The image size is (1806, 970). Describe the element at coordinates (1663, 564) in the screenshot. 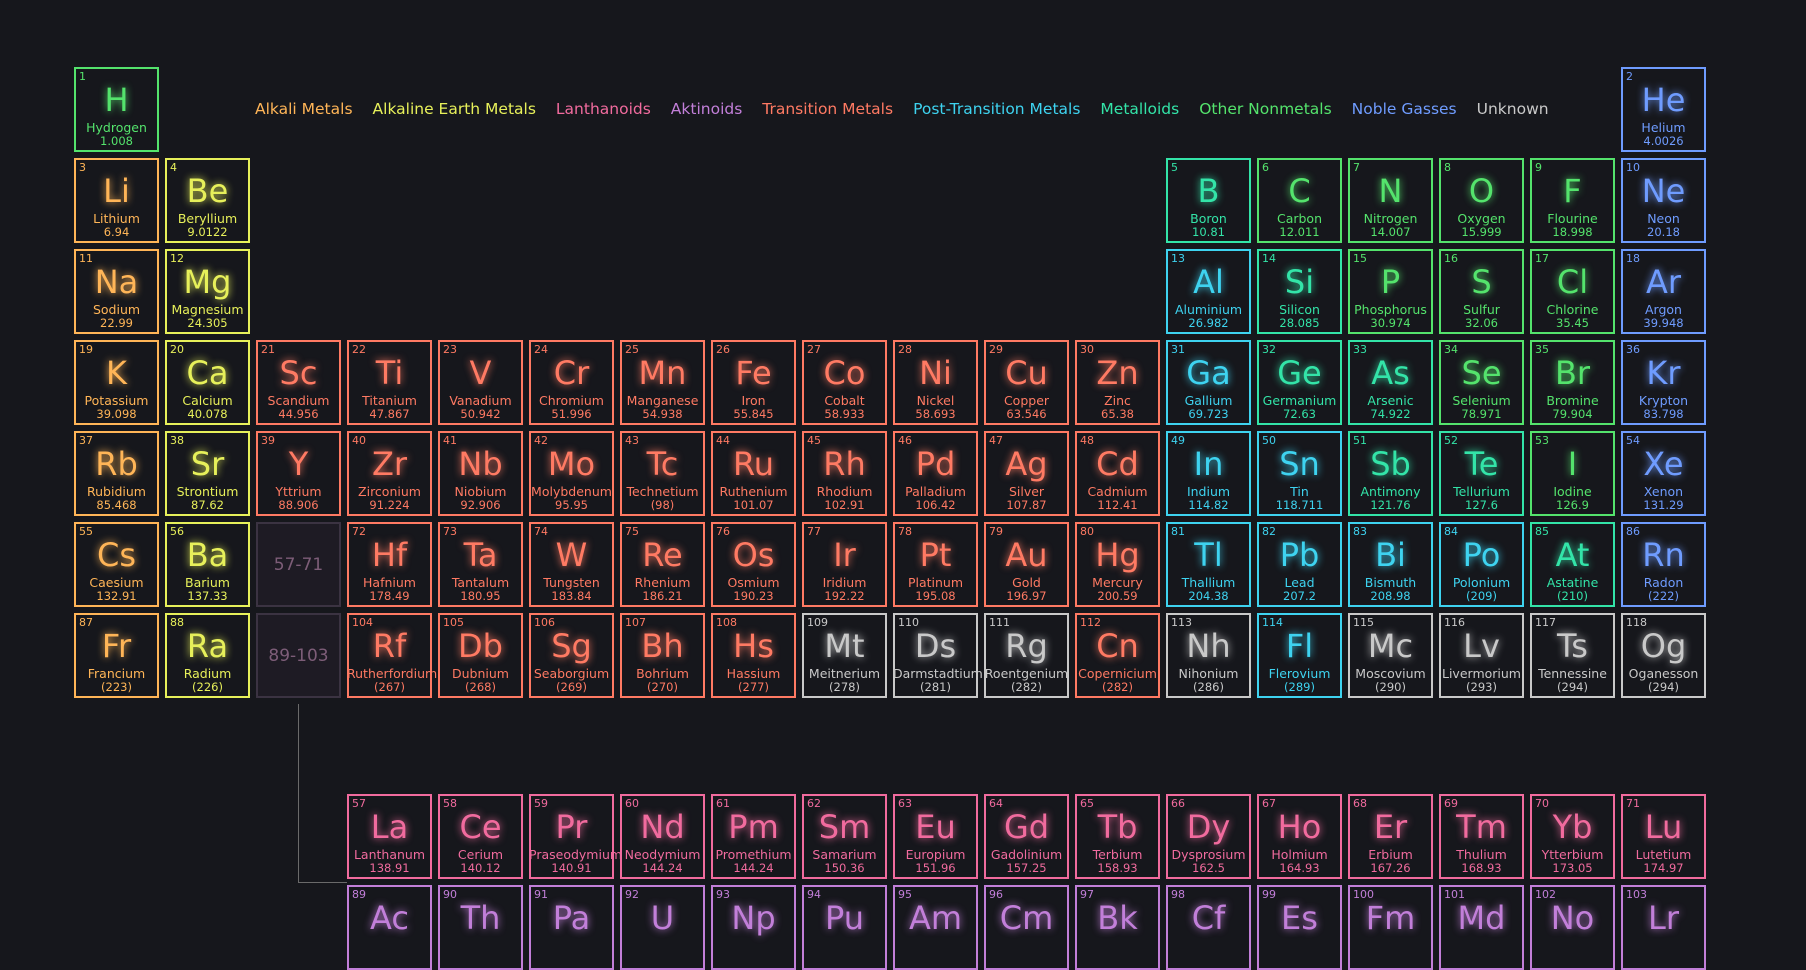

I see `element-cell-rn: 86 Rn Radon (222)` at that location.